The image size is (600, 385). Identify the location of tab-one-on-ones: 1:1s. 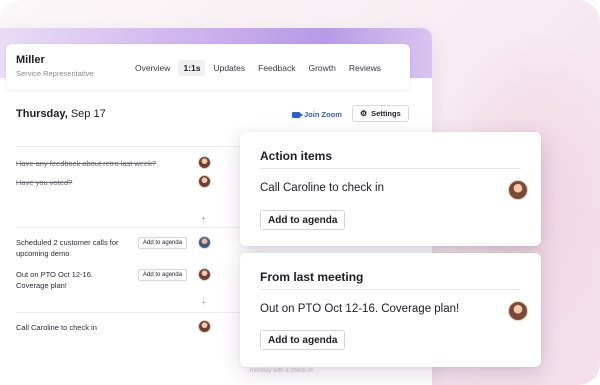
(192, 68).